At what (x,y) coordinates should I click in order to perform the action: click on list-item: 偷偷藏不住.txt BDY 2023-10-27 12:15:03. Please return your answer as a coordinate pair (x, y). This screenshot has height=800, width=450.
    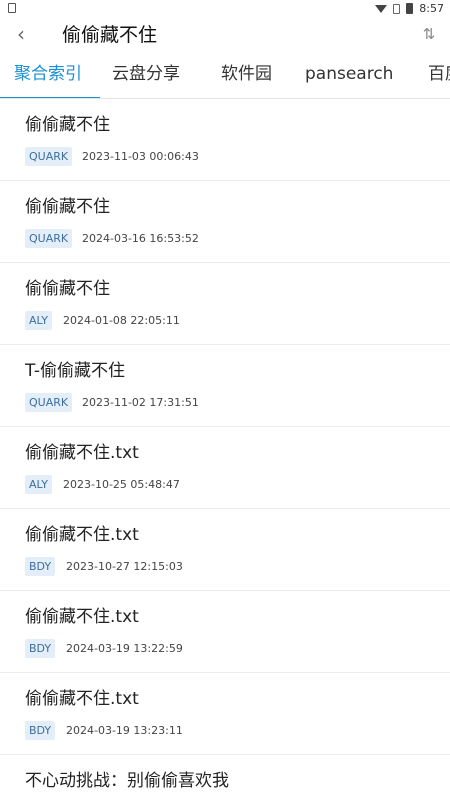
    Looking at the image, I should click on (225, 550).